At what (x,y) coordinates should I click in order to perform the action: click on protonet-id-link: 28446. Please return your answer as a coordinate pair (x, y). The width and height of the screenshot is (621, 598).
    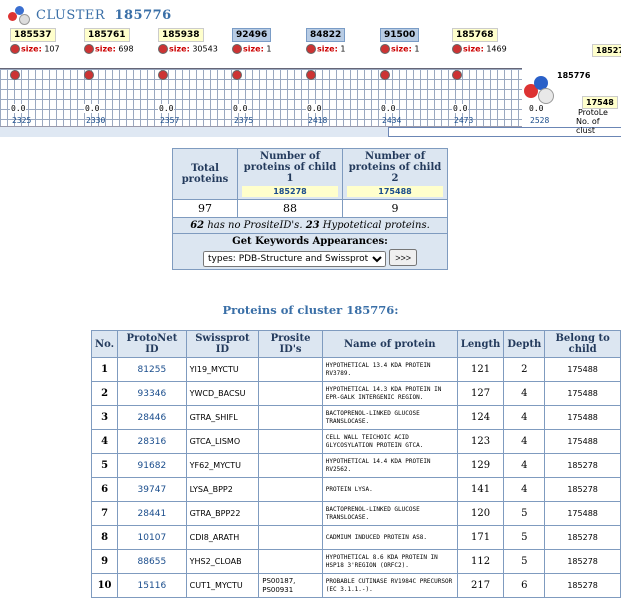
    Looking at the image, I should click on (152, 417).